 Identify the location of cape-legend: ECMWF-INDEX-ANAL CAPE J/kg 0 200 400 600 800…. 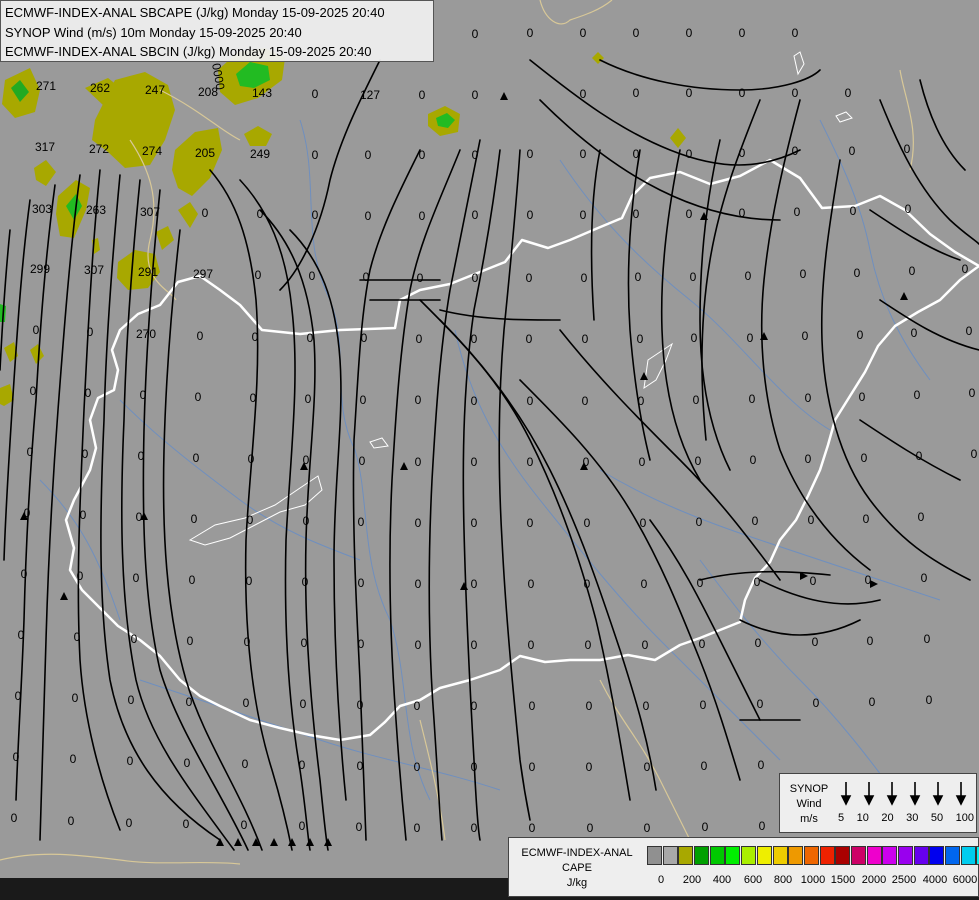
(743, 867).